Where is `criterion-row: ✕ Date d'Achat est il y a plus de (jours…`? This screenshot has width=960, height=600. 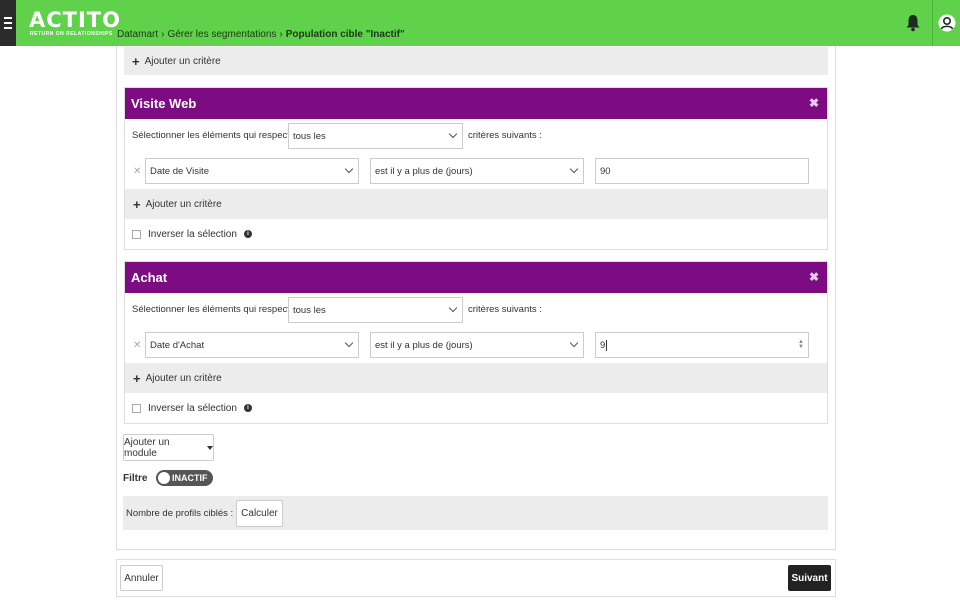
criterion-row: ✕ Date d'Achat est il y a plus de (jours… is located at coordinates (476, 345).